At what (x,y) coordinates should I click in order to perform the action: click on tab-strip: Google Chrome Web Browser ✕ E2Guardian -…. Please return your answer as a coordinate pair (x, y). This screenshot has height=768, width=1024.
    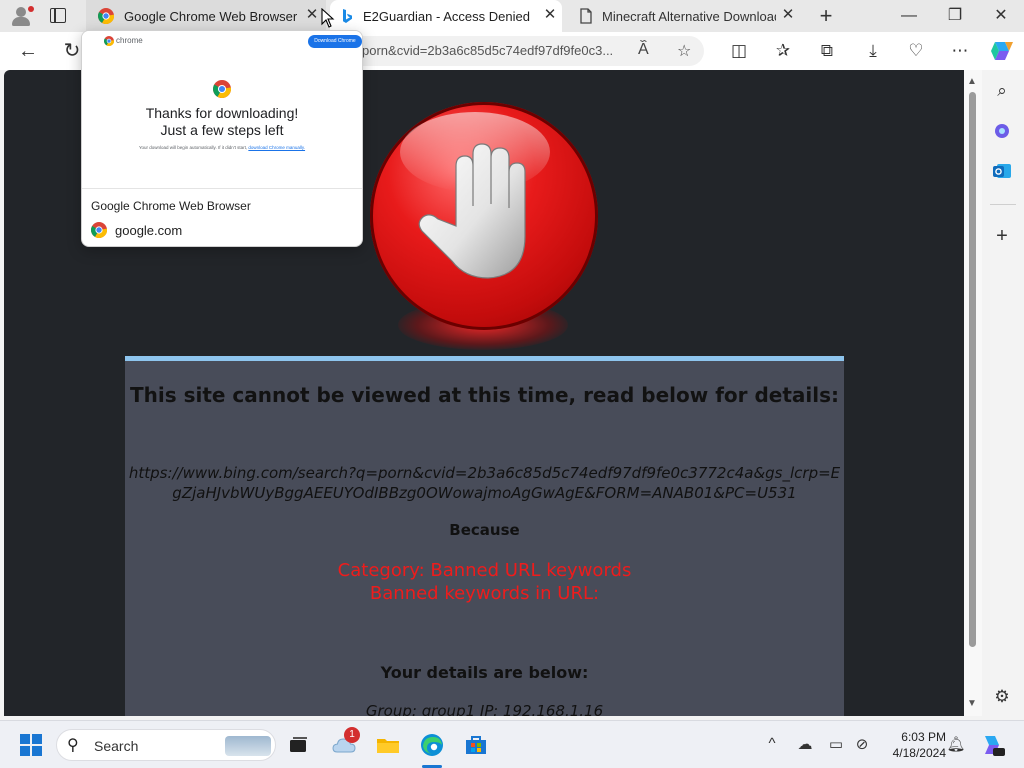
    Looking at the image, I should click on (512, 16).